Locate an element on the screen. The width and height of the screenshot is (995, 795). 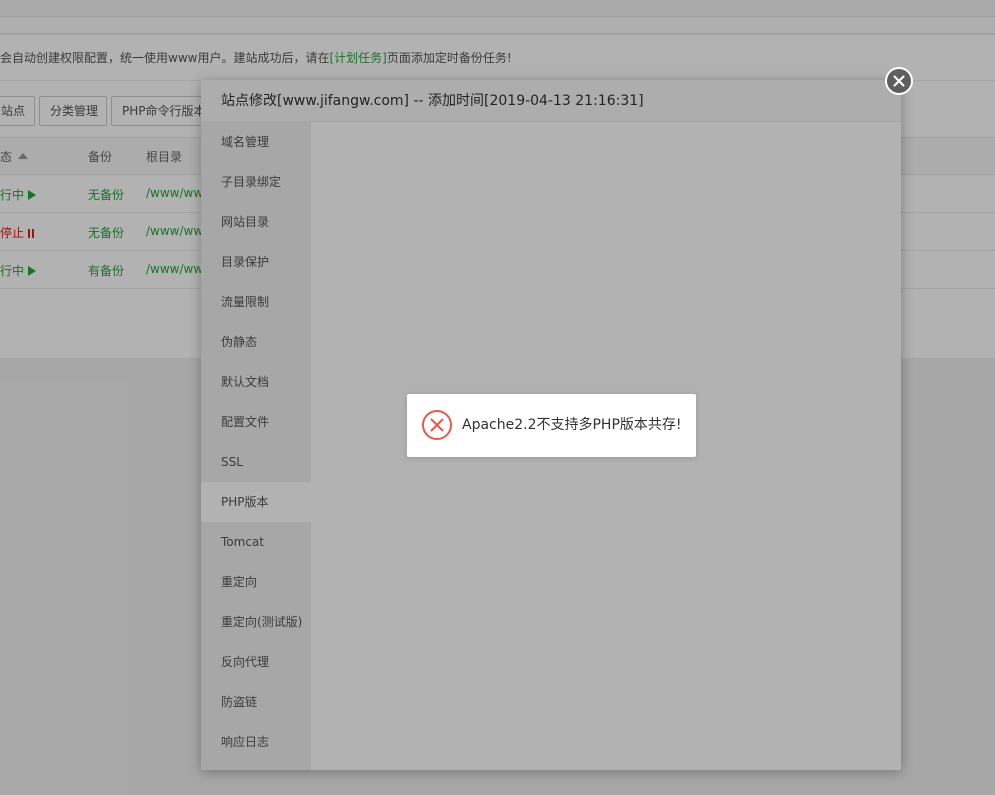
error-toast: Apache2.2不支持多PHP版本共存! is located at coordinates (551, 425).